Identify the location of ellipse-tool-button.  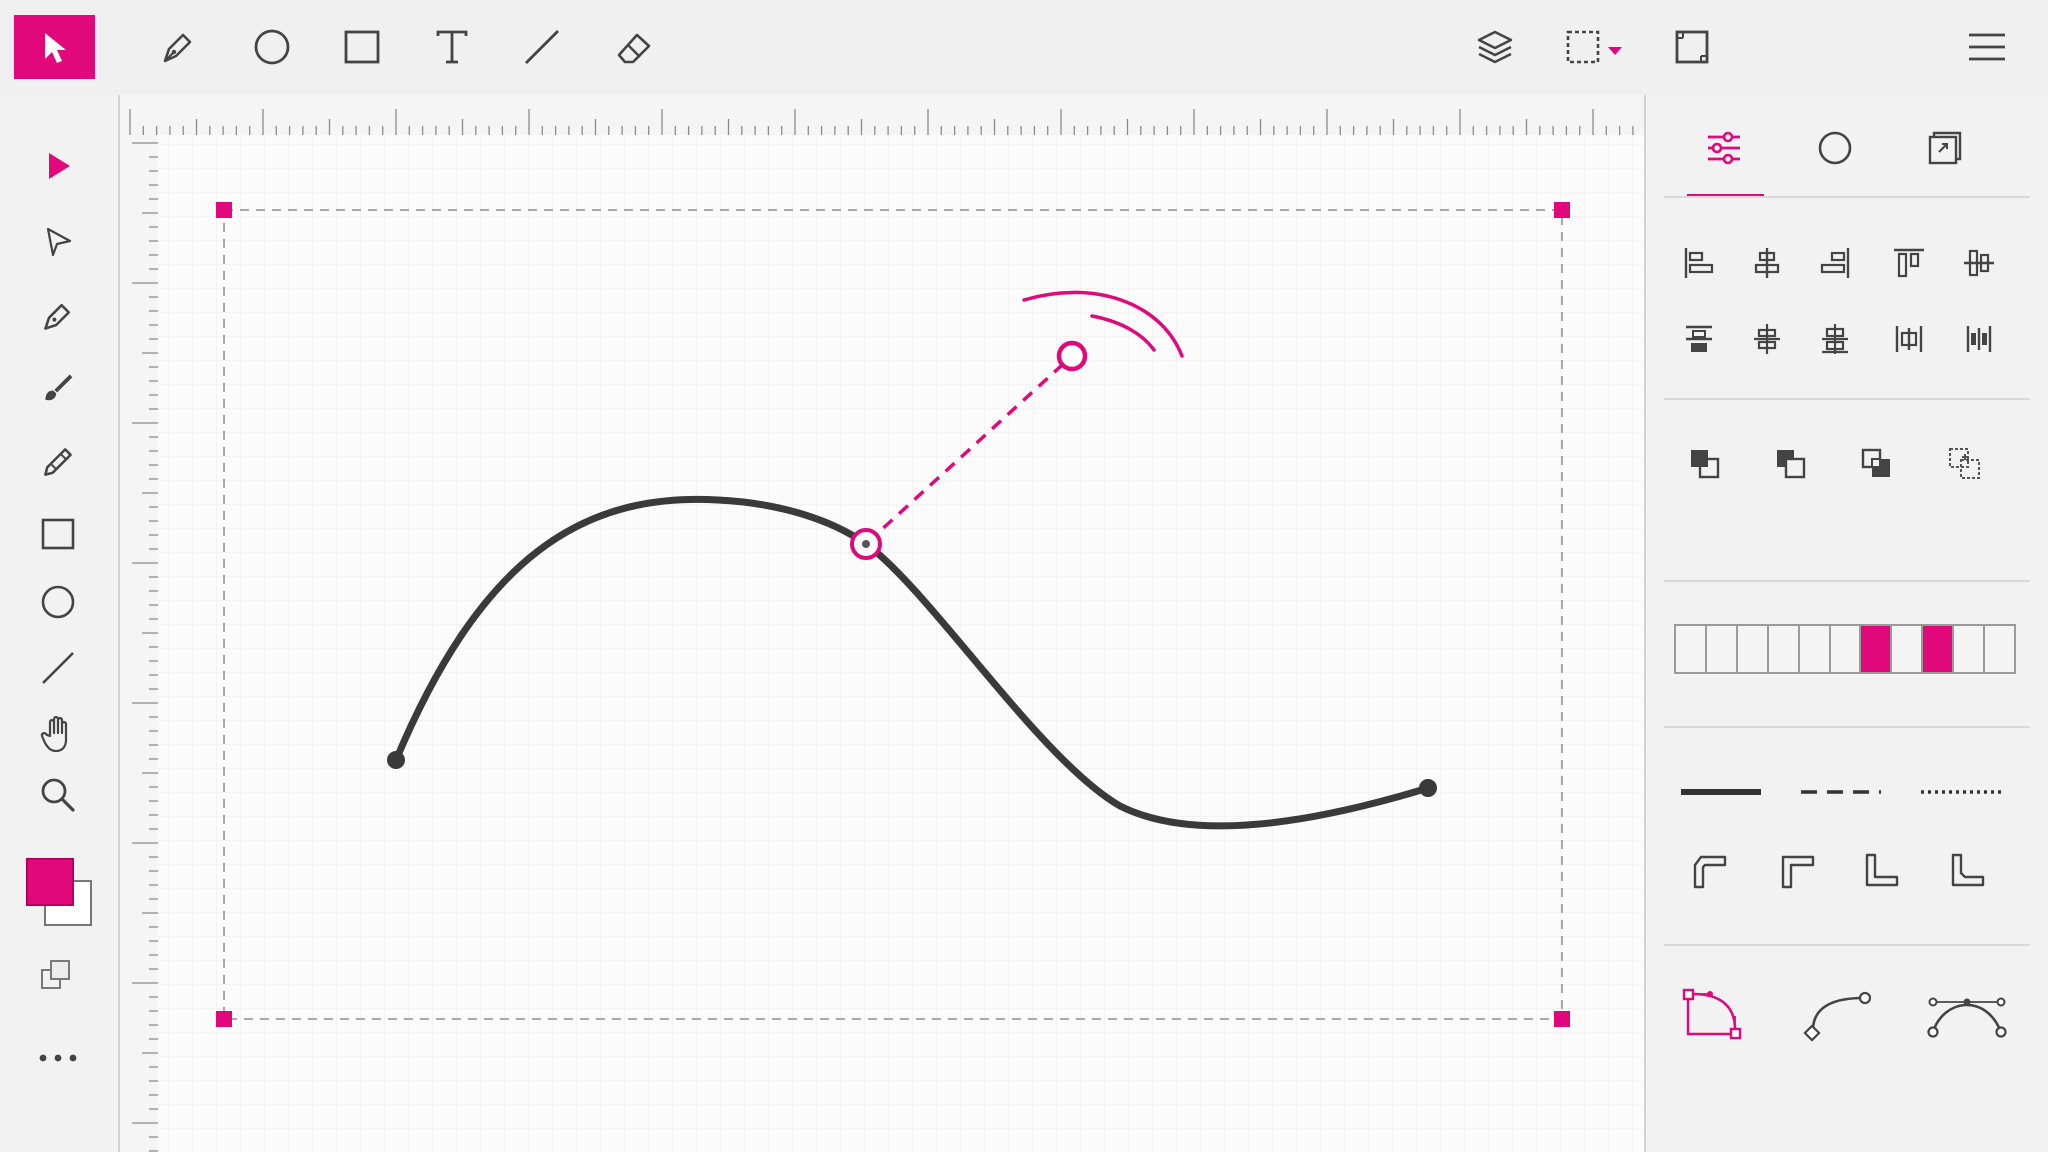
(272, 47).